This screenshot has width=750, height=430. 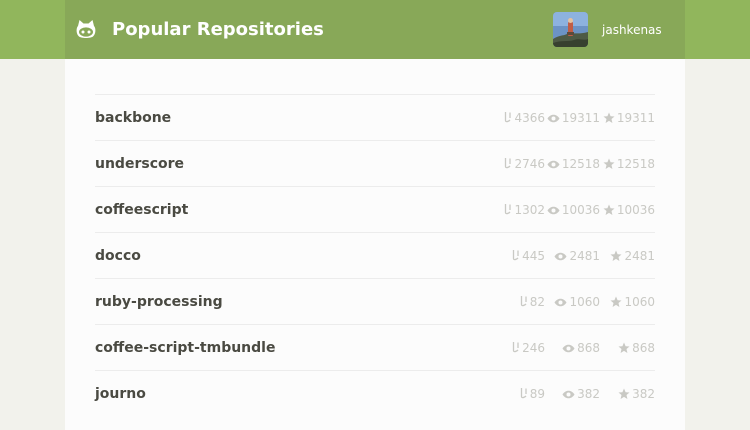 I want to click on watchers-value: 1060, so click(x=584, y=302).